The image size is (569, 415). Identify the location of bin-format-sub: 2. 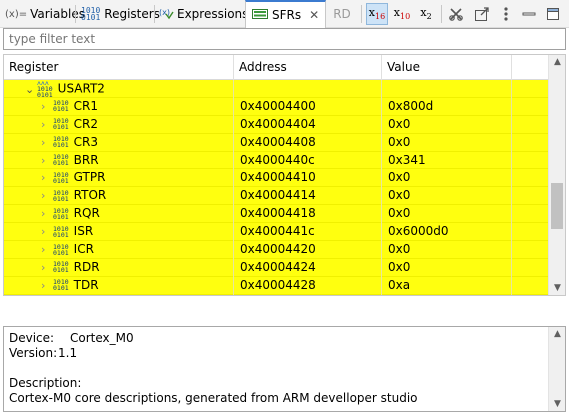
(429, 17).